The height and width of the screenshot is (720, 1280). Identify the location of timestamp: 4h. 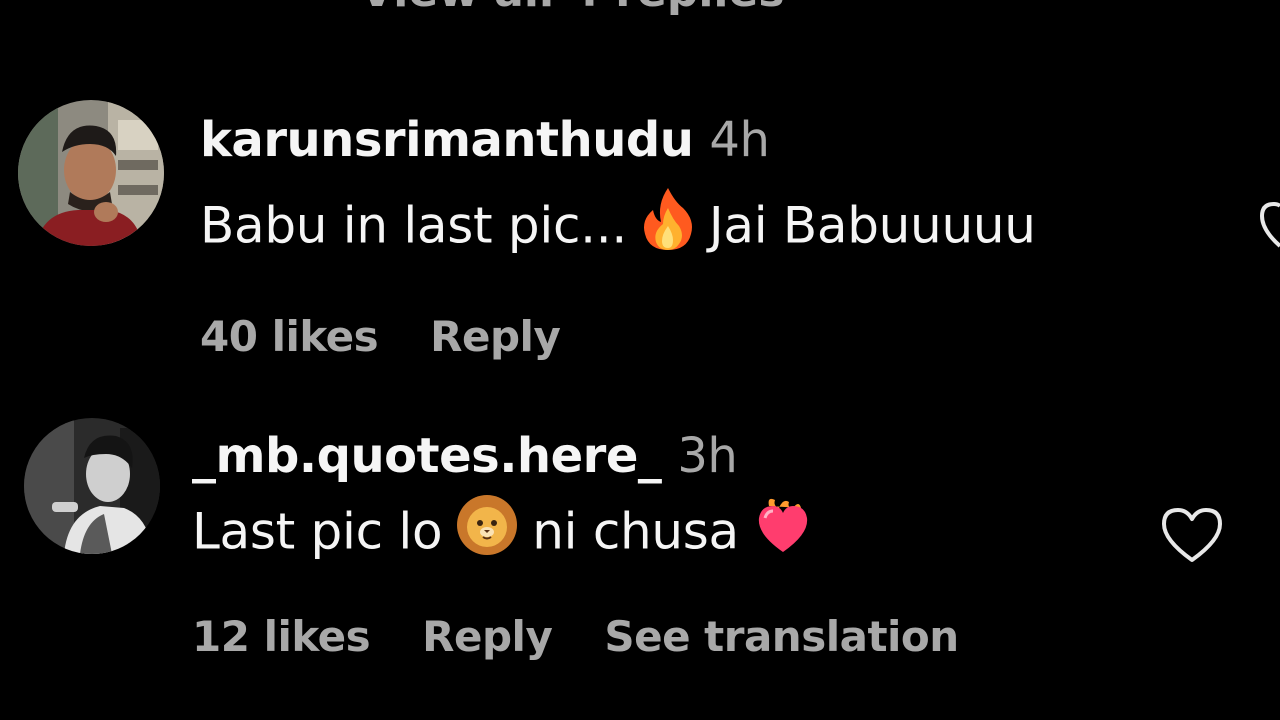
(739, 140).